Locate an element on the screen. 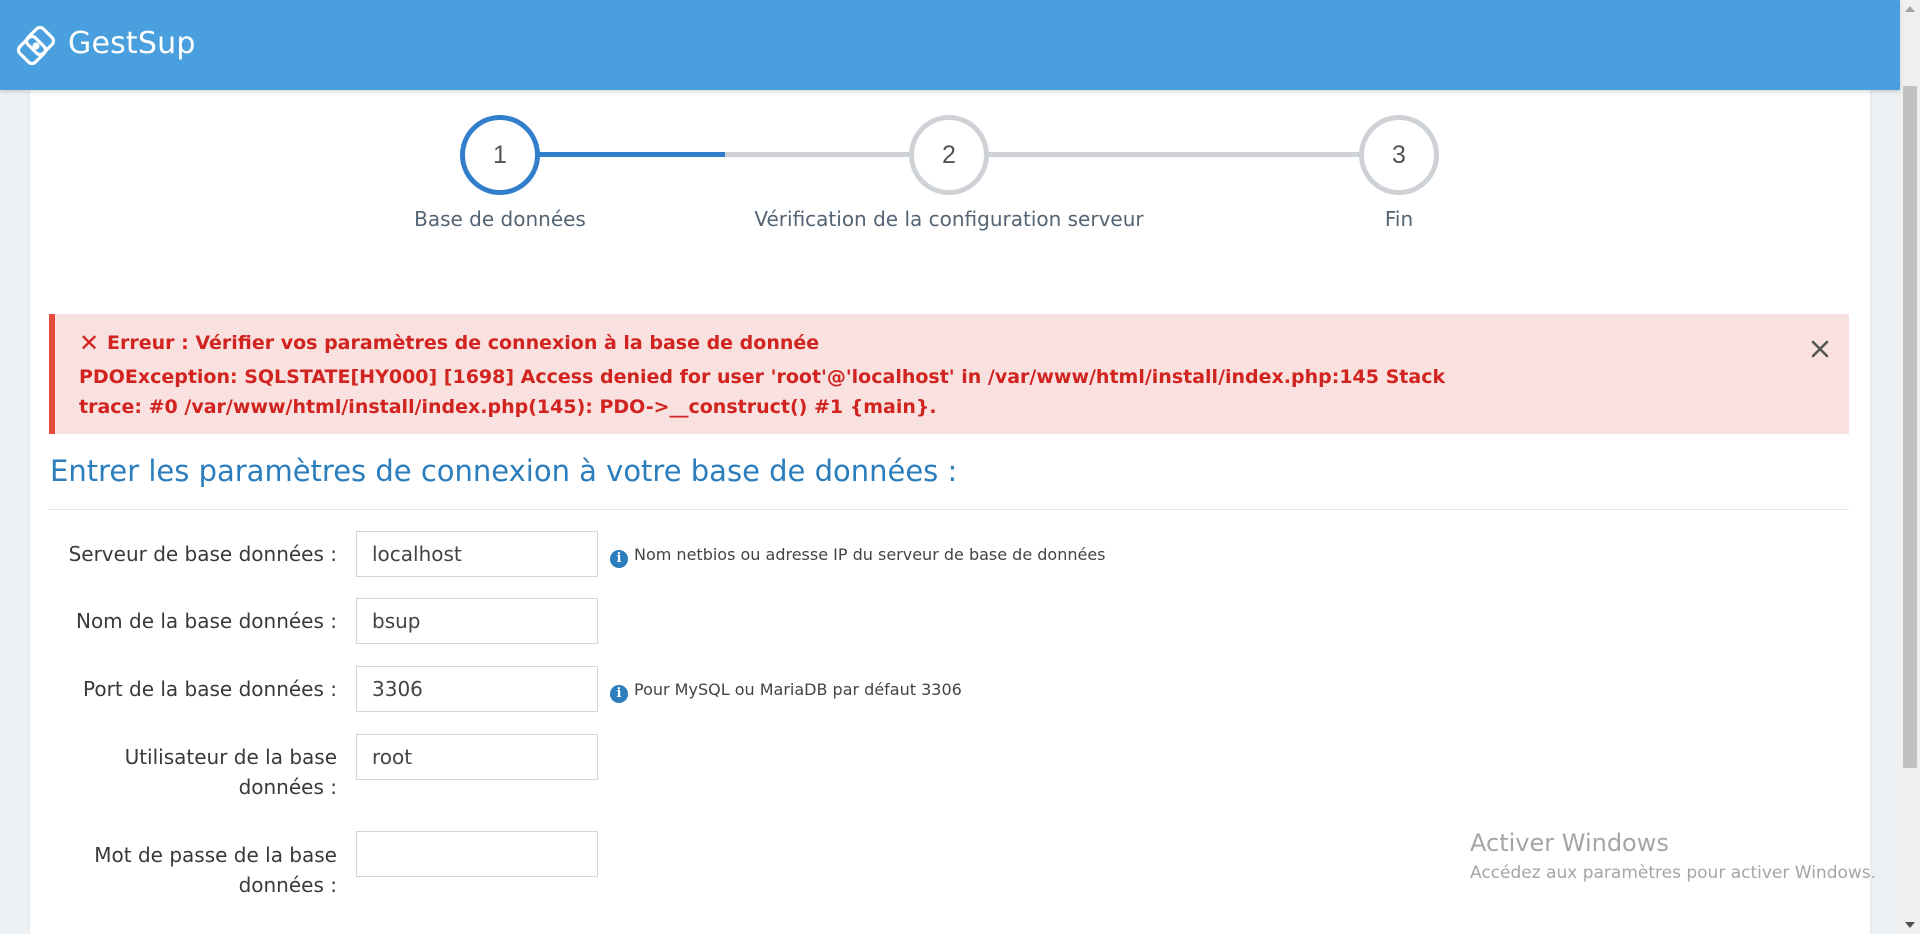 Image resolution: width=1920 pixels, height=934 pixels. scroll-up-icon is located at coordinates (1910, 9).